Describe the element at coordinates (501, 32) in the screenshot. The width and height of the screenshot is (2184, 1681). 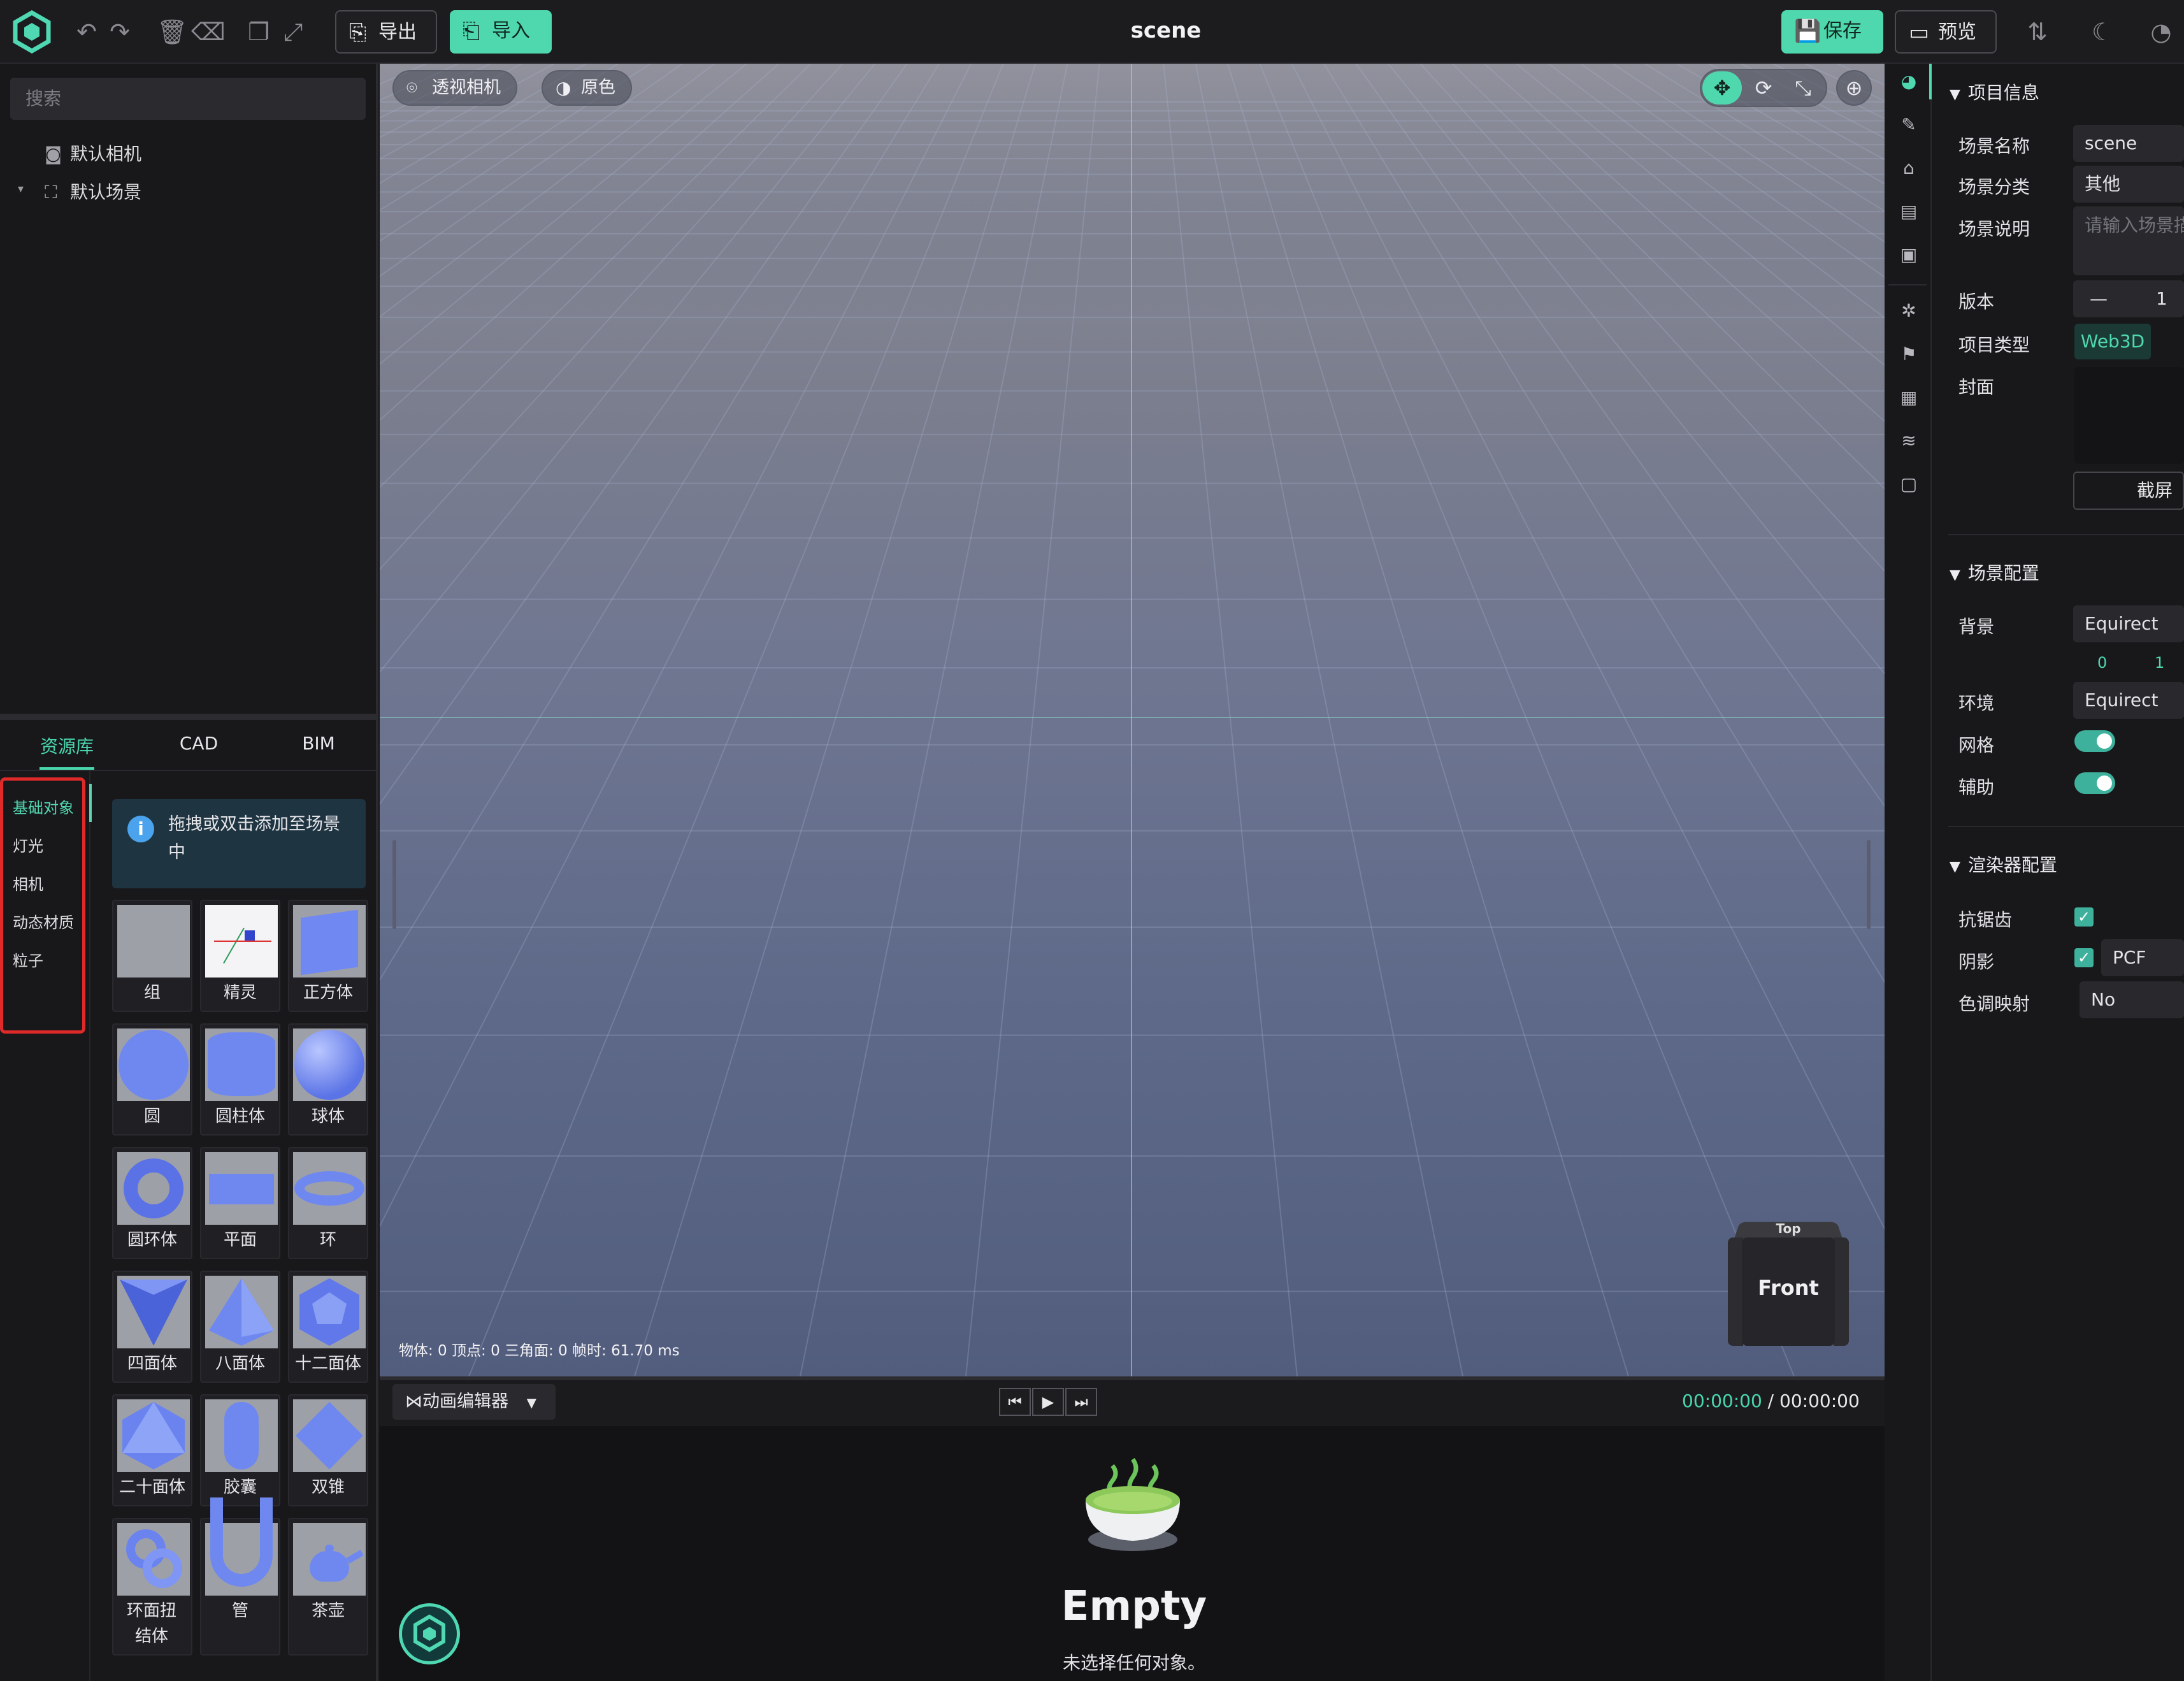
I see `import-button: ⎗ 导入` at that location.